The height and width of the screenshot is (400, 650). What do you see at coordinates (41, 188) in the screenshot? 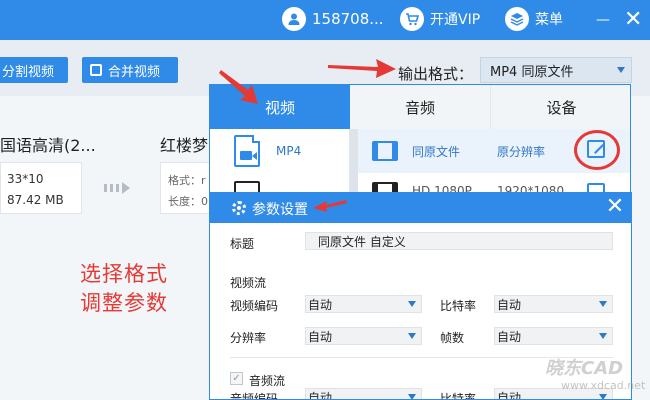
I see `file-info-box: 33*10 87.42 MB` at bounding box center [41, 188].